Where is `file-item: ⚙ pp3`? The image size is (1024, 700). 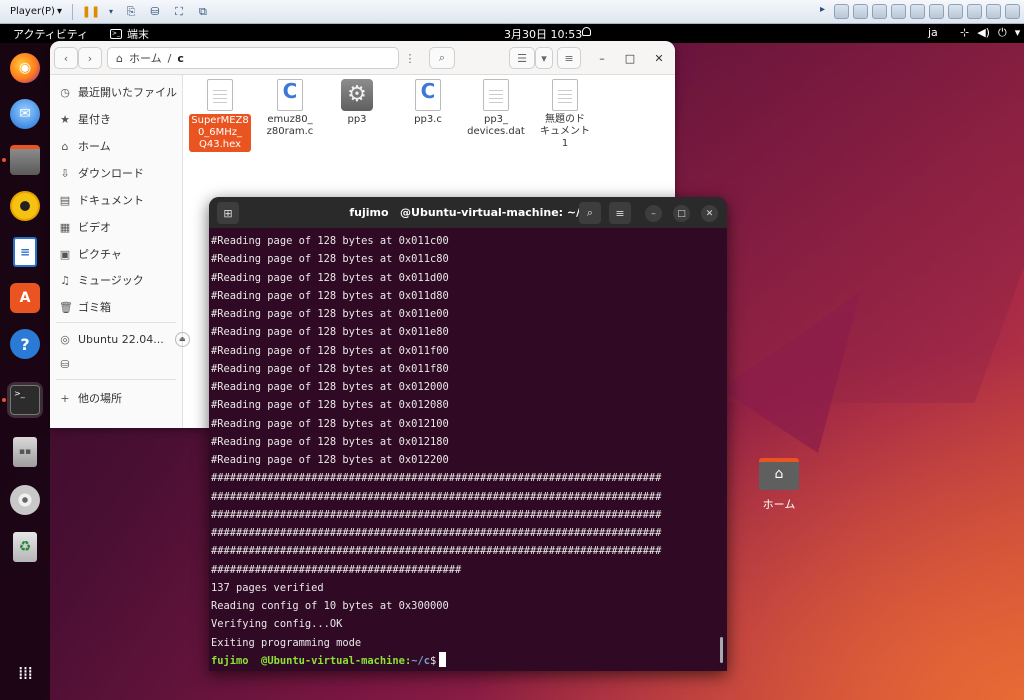 file-item: ⚙ pp3 is located at coordinates (357, 102).